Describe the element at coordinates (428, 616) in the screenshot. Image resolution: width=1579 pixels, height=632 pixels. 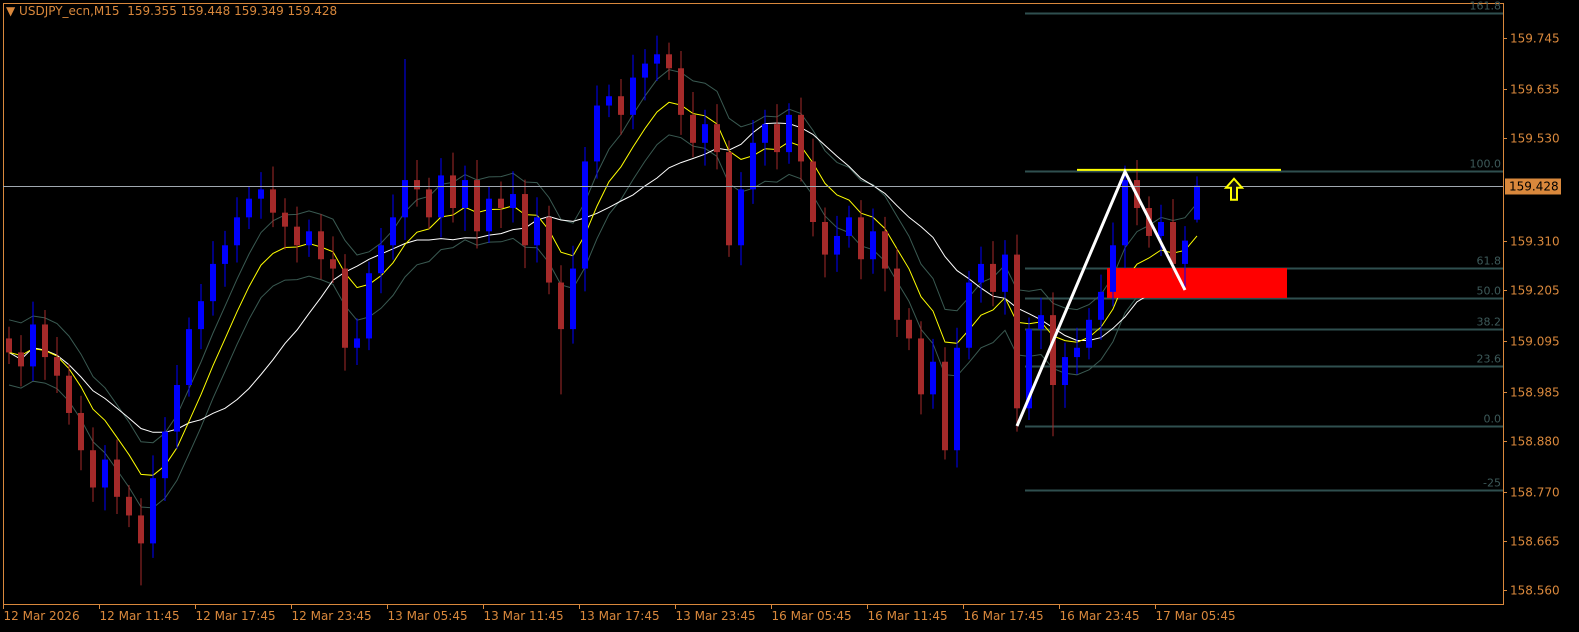
I see `time-tick-label: 13 Mar 05:45` at that location.